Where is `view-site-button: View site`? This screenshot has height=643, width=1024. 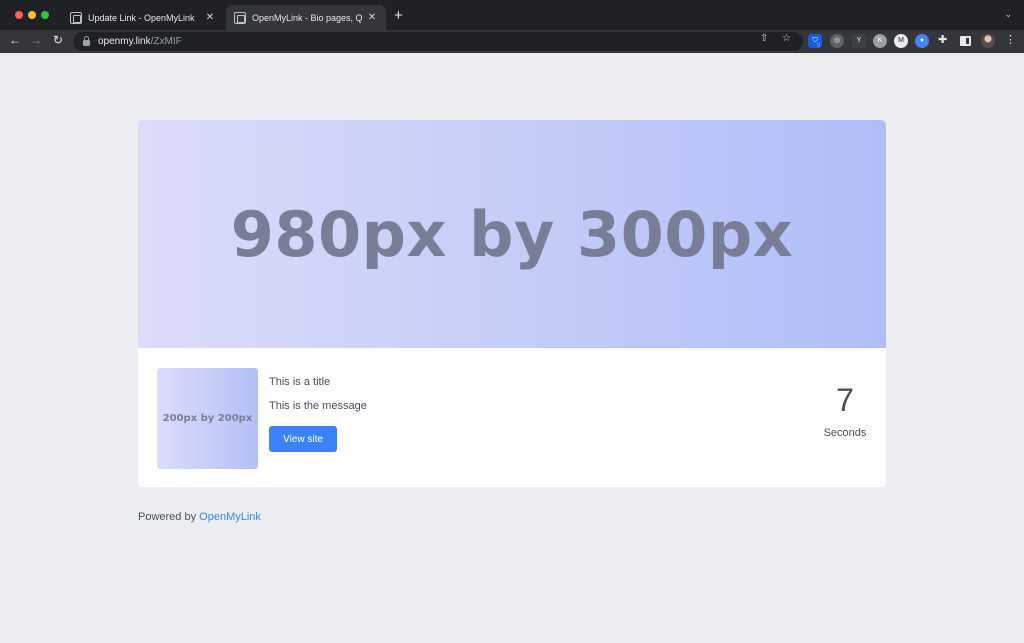 view-site-button: View site is located at coordinates (303, 439).